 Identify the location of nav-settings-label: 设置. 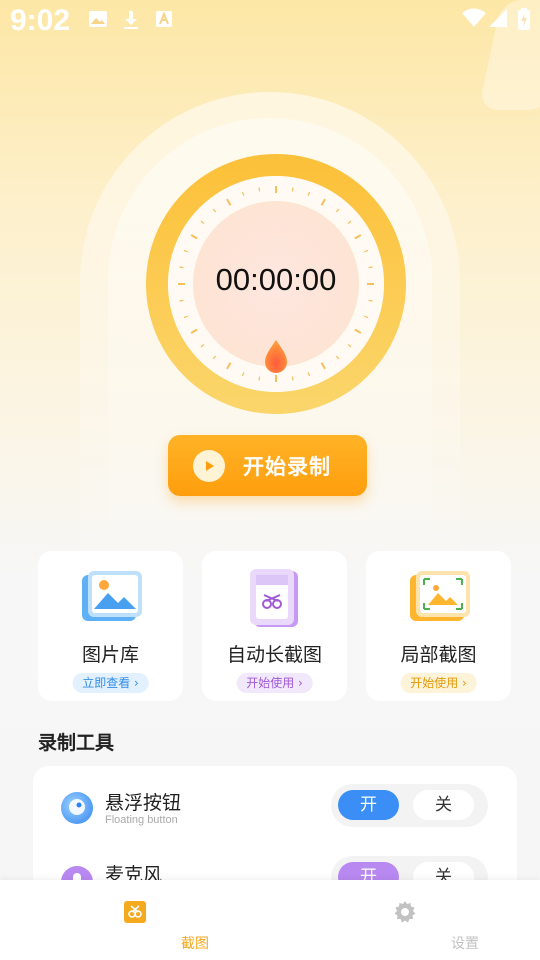
(465, 944).